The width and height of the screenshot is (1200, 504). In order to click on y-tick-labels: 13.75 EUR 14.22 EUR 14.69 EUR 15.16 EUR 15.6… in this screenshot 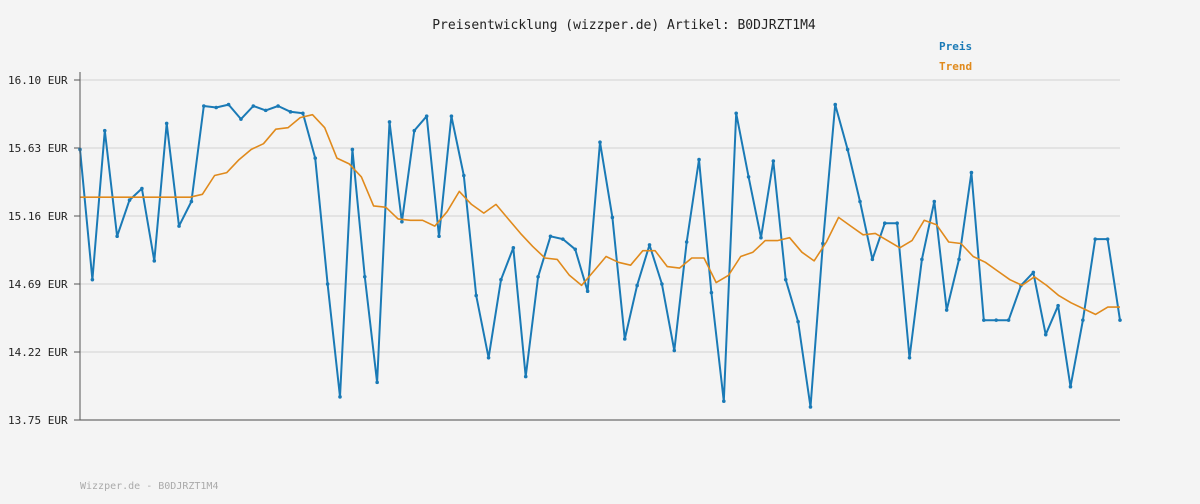, I will do `click(44, 250)`.